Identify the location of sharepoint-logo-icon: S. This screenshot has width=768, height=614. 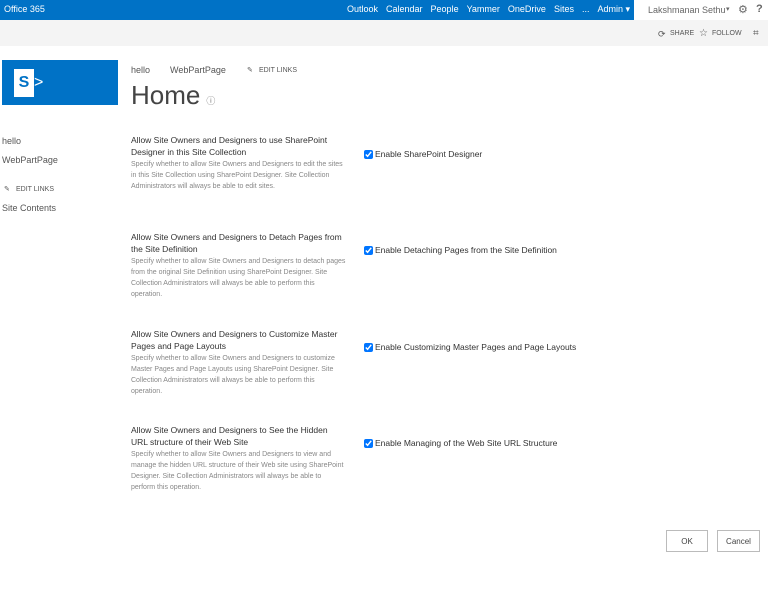
(24, 83).